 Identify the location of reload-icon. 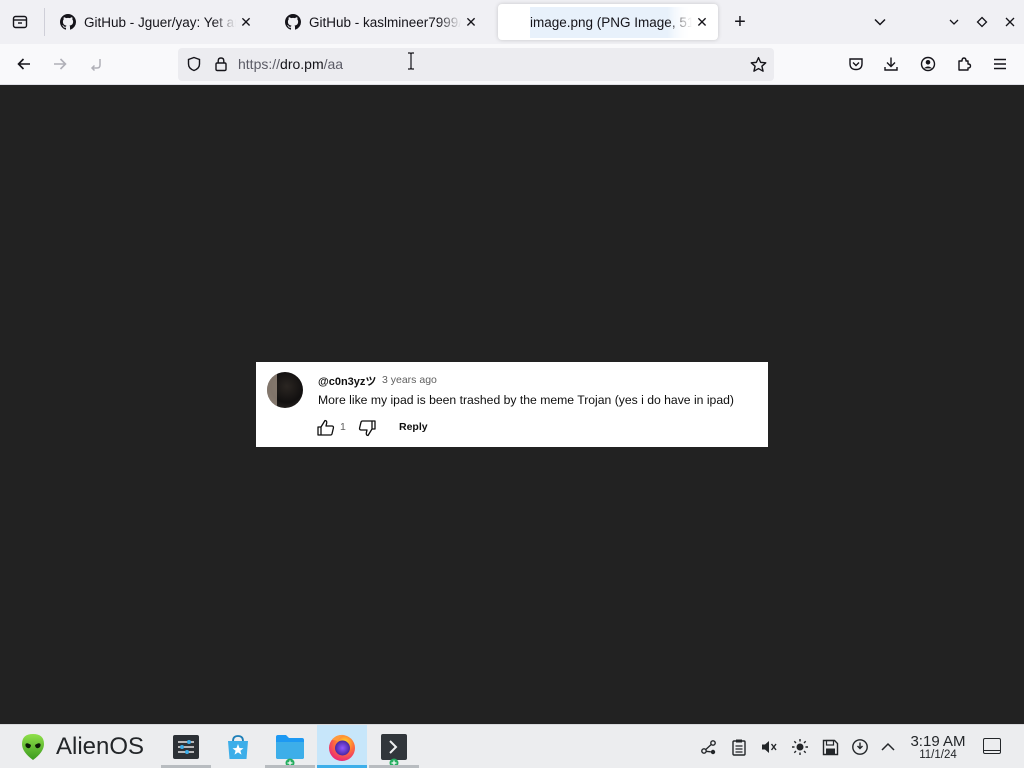
(95, 65).